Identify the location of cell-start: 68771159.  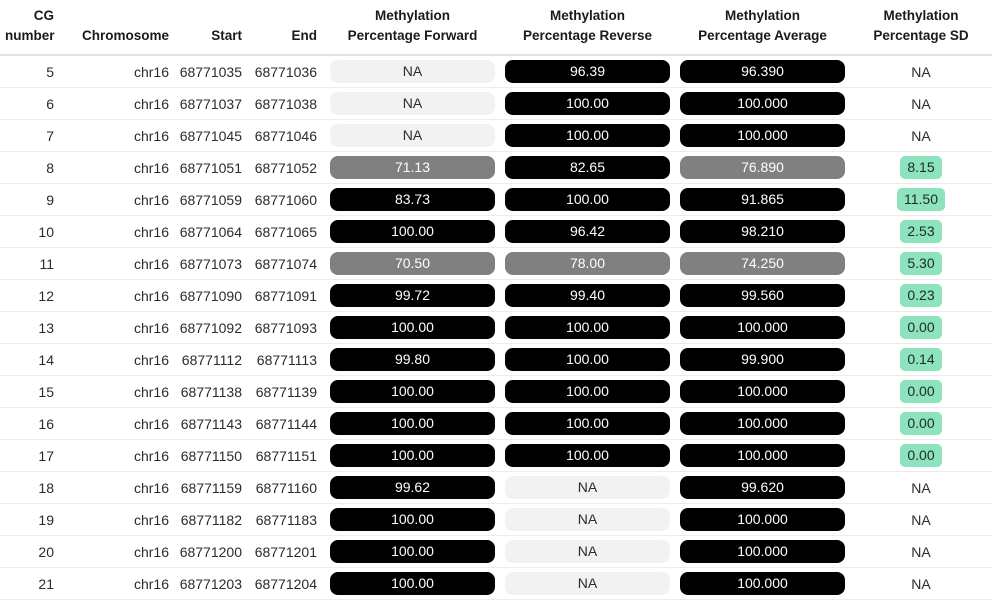
(212, 488).